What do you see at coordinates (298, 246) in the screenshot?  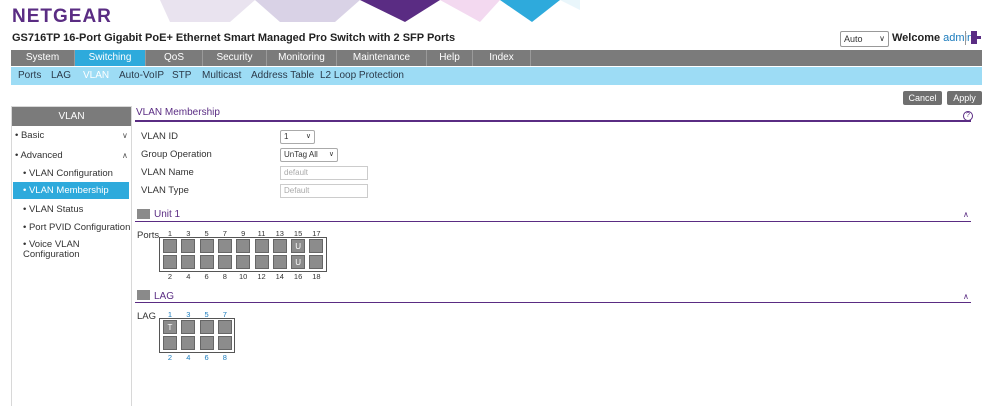 I see `unit-port-15: U` at bounding box center [298, 246].